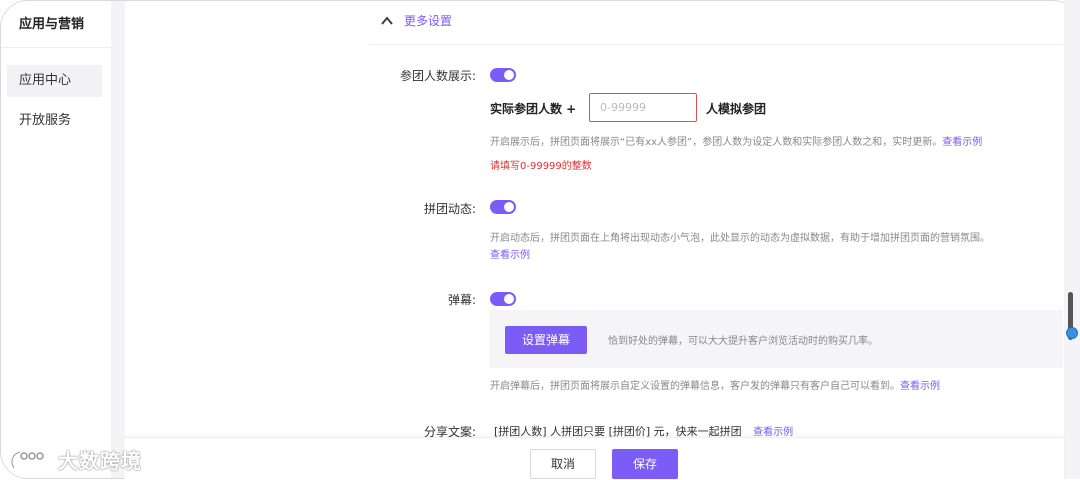  I want to click on watermark: 大数跨境, so click(75, 459).